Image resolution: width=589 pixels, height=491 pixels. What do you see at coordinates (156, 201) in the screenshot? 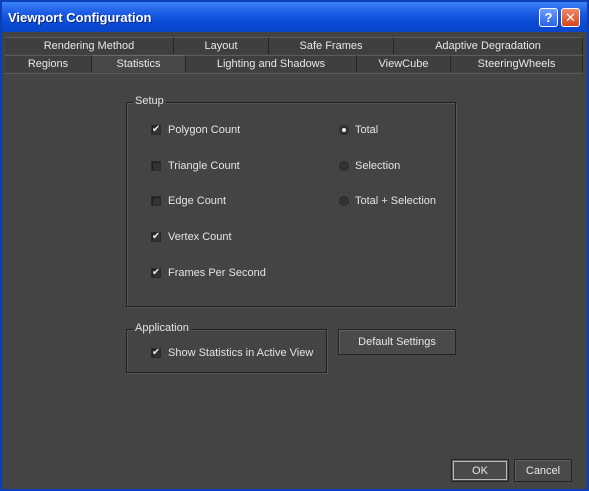
I see `edge-count-checkbox` at bounding box center [156, 201].